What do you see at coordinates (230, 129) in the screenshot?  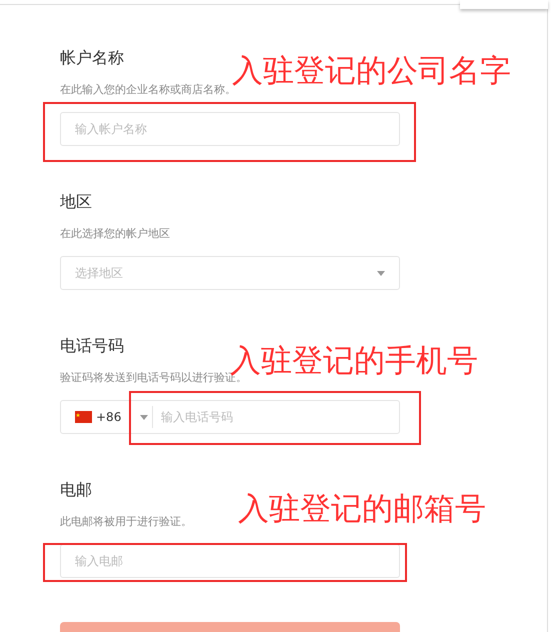 I see `text-field: 输入帐户名称` at bounding box center [230, 129].